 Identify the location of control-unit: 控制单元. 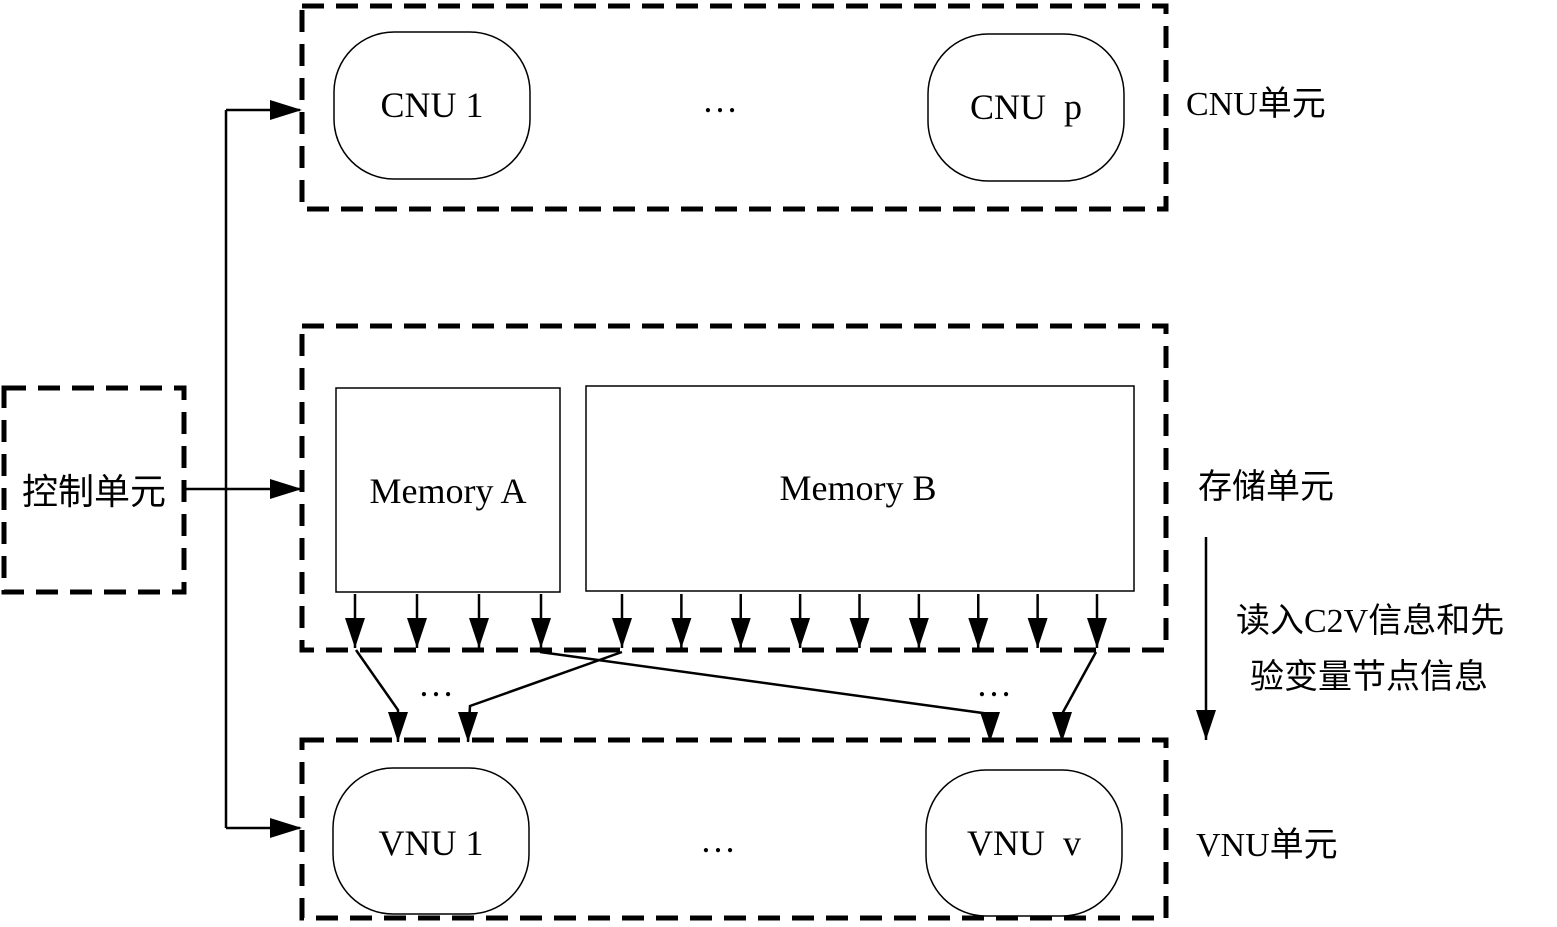
(94, 490).